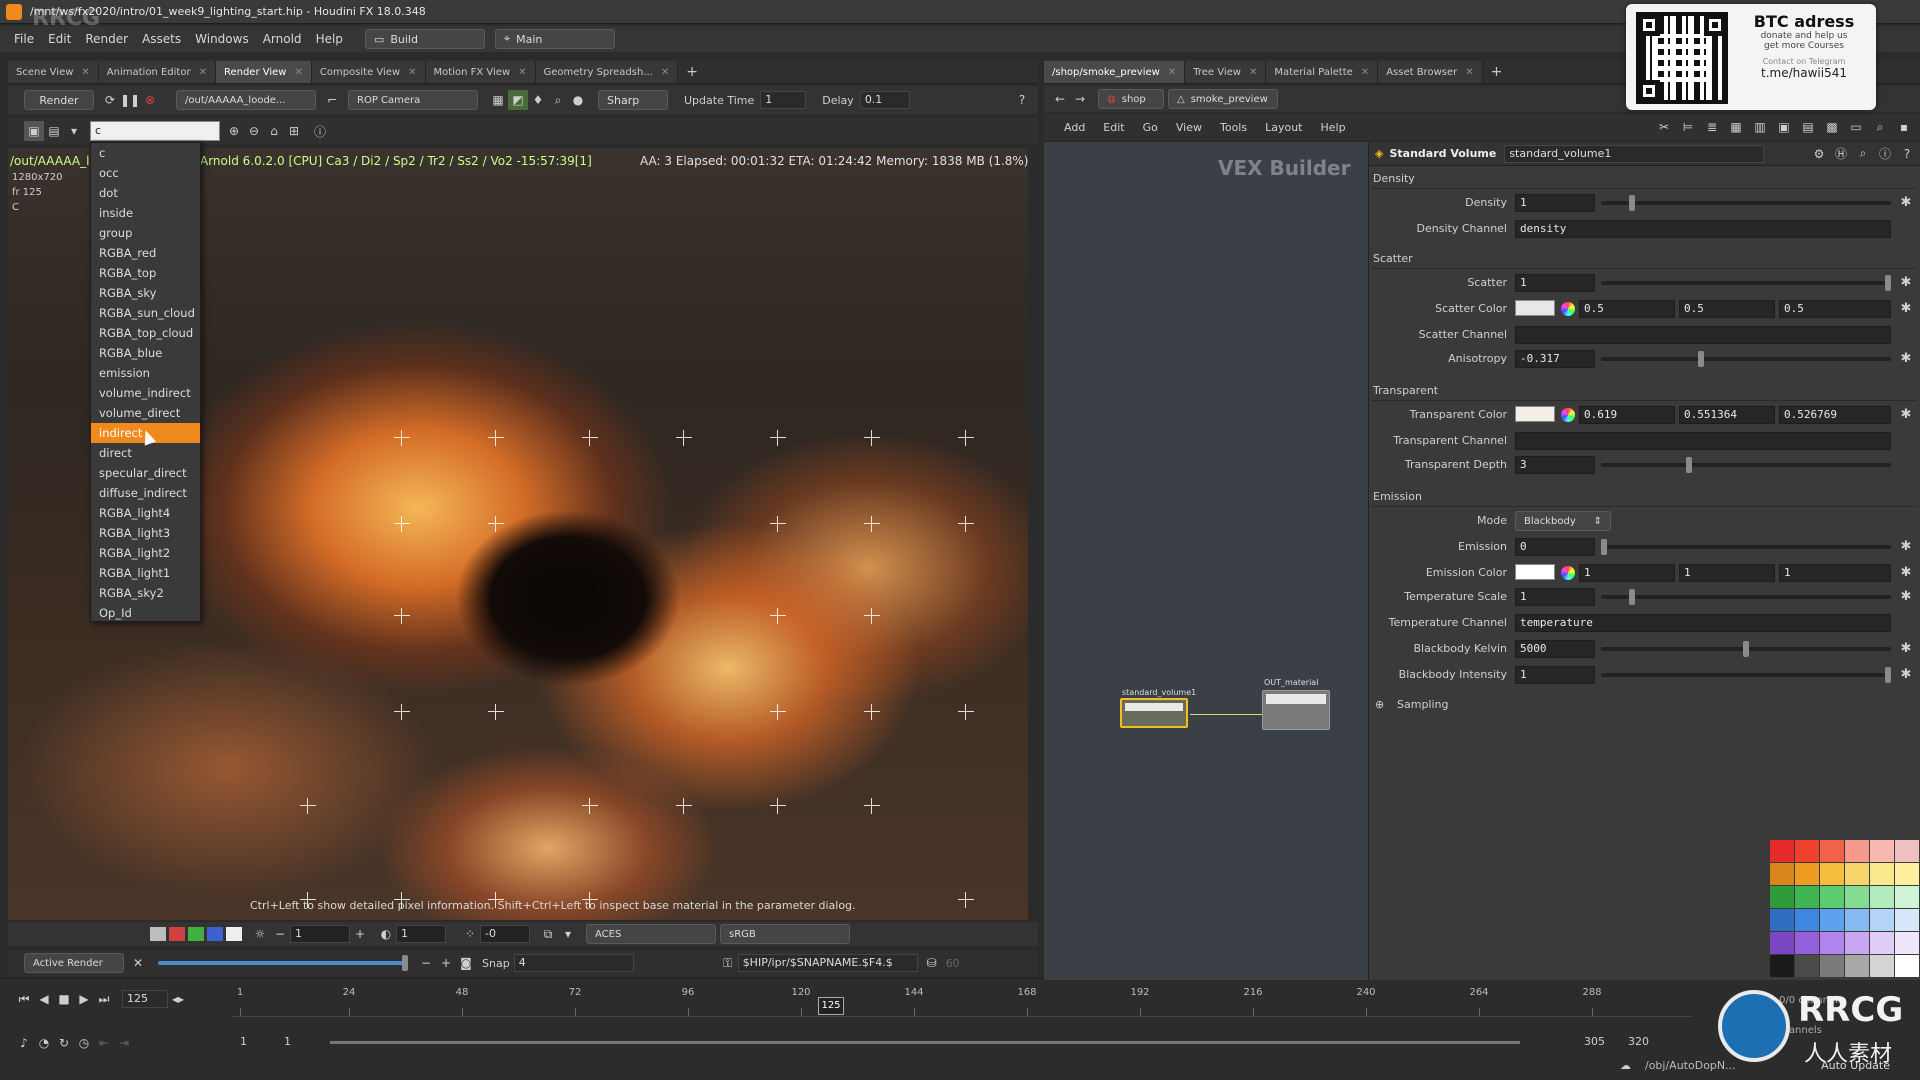 This screenshot has height=1080, width=1920. What do you see at coordinates (1703, 623) in the screenshot?
I see `temperature-channel-field: temperature` at bounding box center [1703, 623].